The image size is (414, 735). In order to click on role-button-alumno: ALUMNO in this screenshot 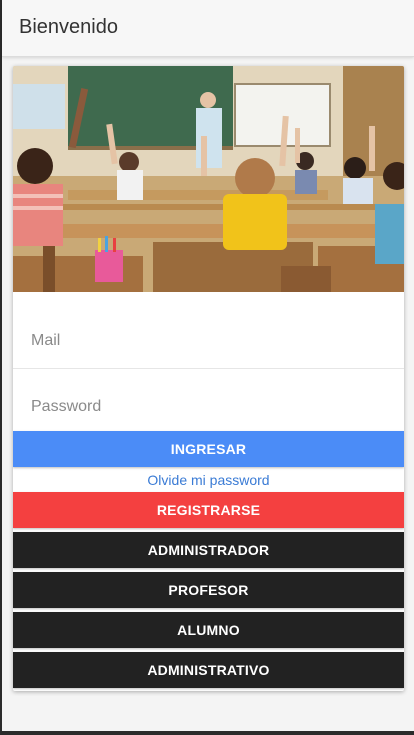, I will do `click(208, 630)`.